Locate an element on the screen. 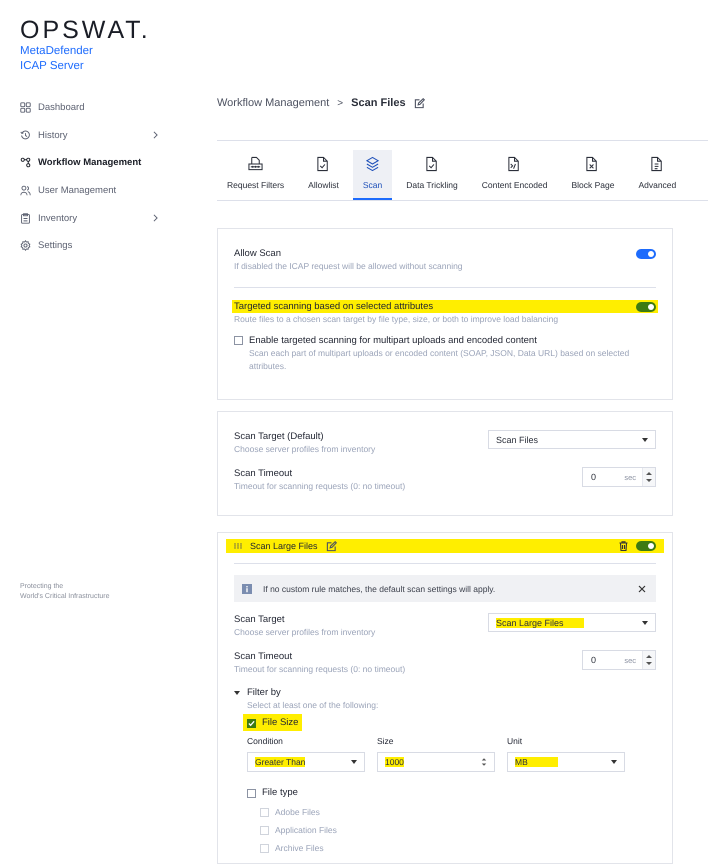 Image resolution: width=708 pixels, height=864 pixels. document-check-icon is located at coordinates (432, 164).